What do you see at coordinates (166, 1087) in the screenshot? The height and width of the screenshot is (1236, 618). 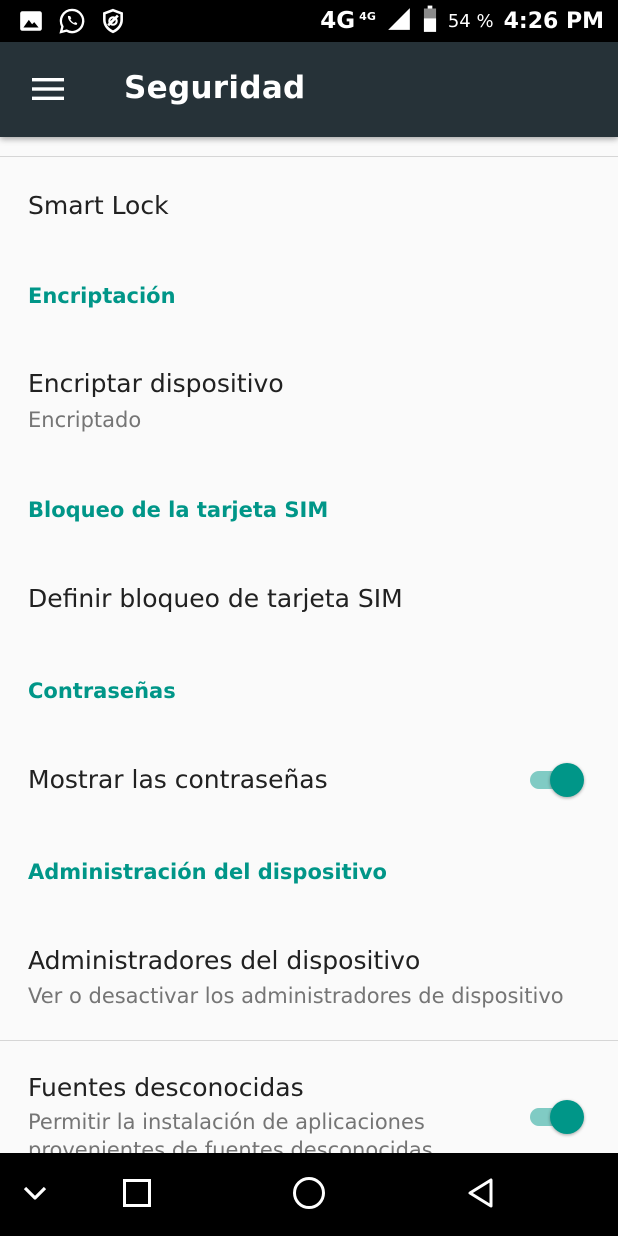 I see `unknown-sources-title: Fuentes desconocidas` at bounding box center [166, 1087].